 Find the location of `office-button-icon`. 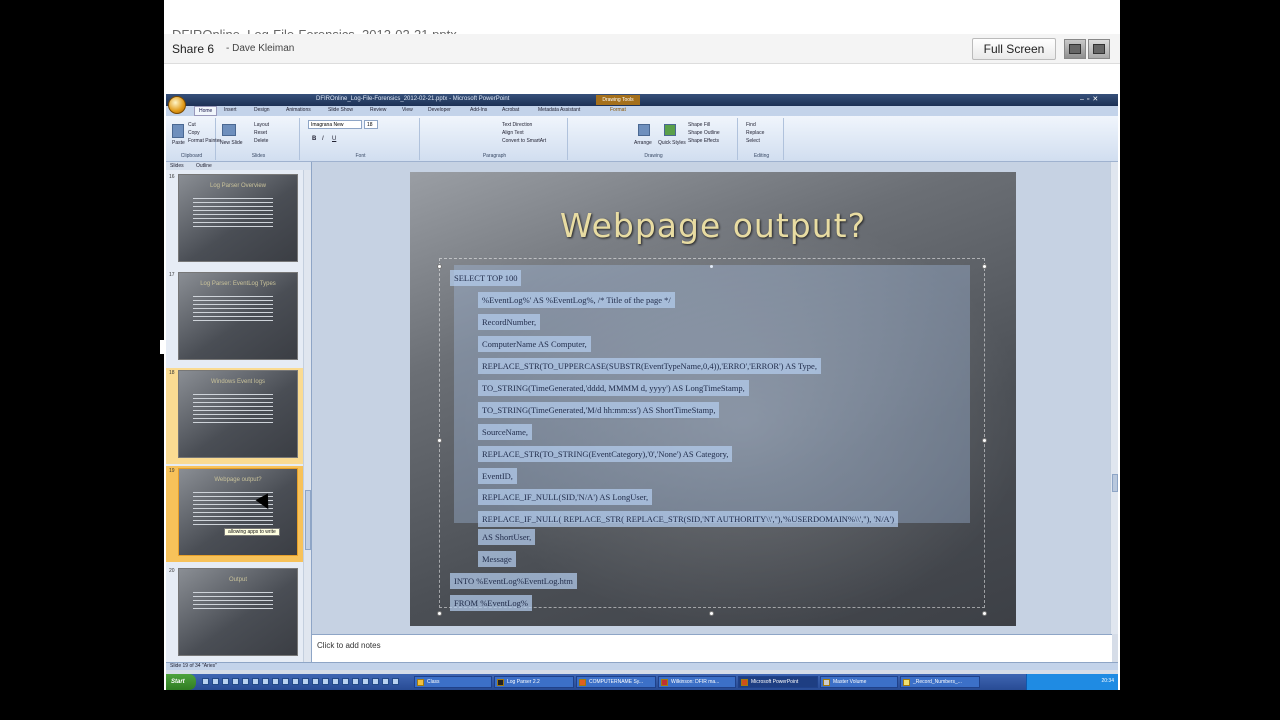

office-button-icon is located at coordinates (177, 105).